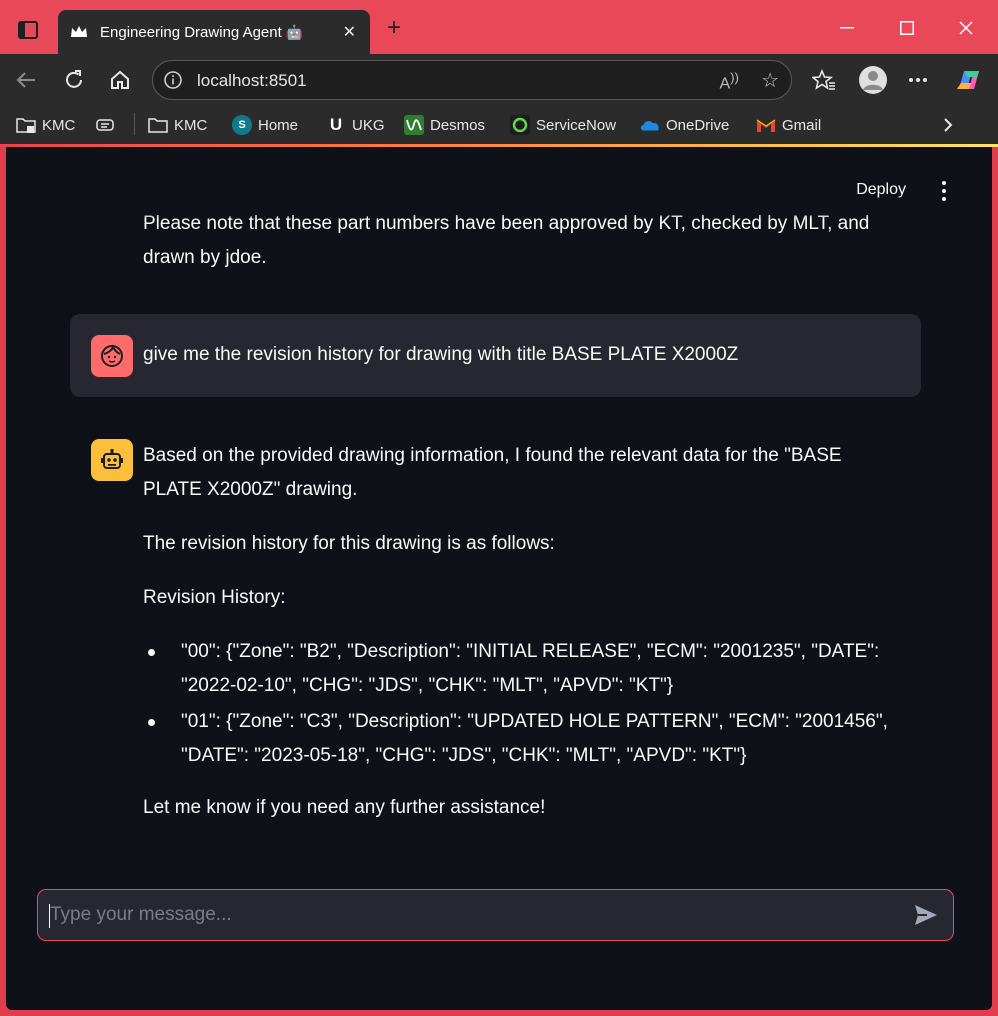  Describe the element at coordinates (918, 80) in the screenshot. I see `more-options-icon` at that location.